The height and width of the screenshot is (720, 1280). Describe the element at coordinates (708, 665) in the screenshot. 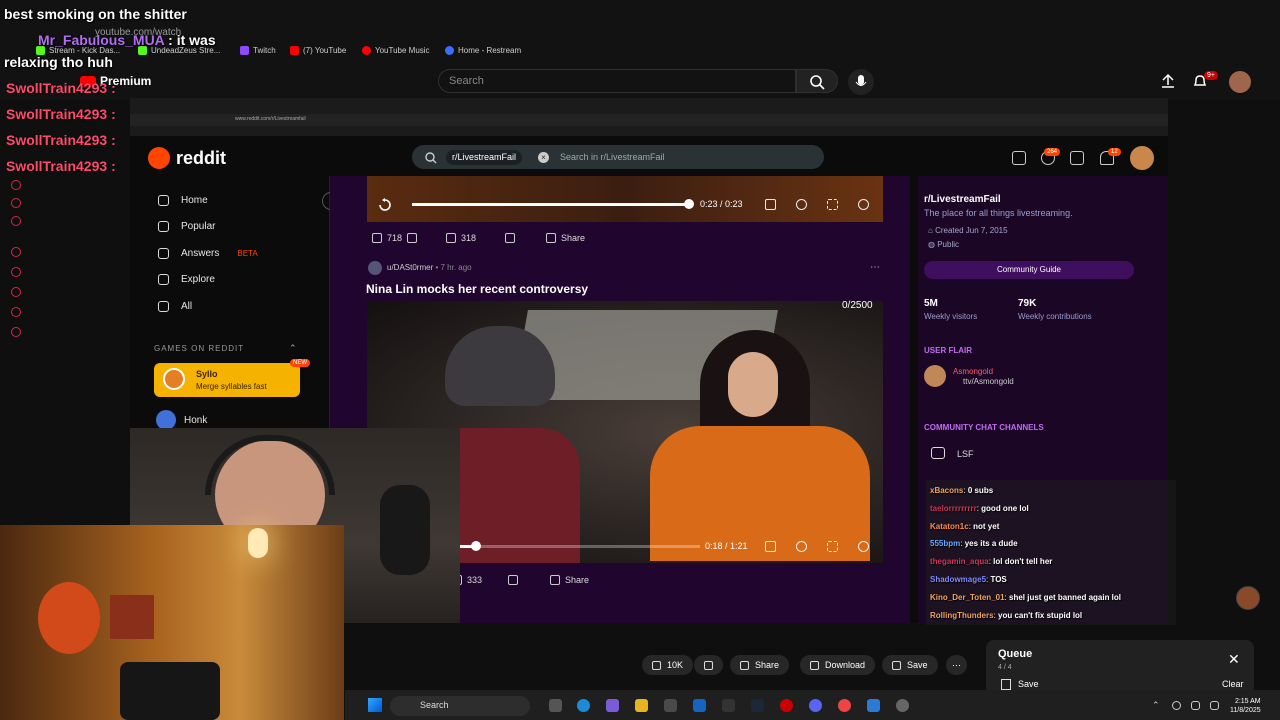

I see `dislike-button` at that location.